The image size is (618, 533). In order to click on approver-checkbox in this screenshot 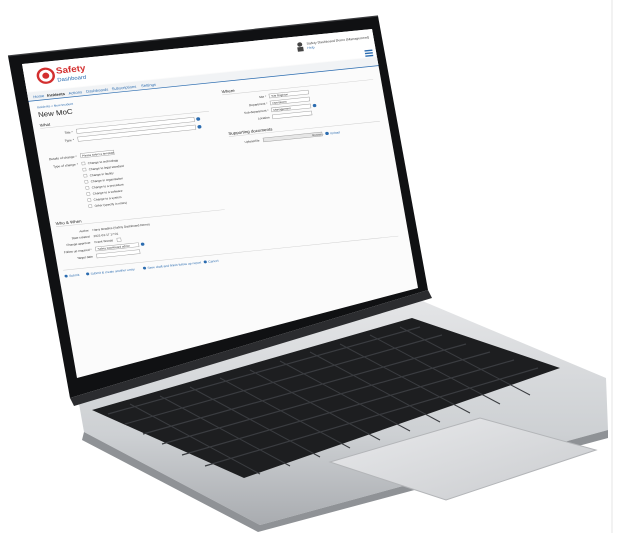, I will do `click(119, 239)`.